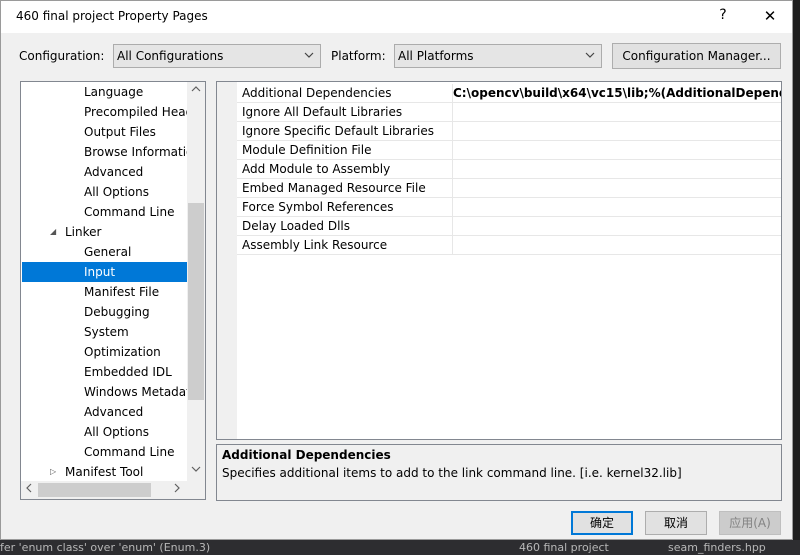  Describe the element at coordinates (509, 207) in the screenshot. I see `property-row: Force Symbol References` at that location.